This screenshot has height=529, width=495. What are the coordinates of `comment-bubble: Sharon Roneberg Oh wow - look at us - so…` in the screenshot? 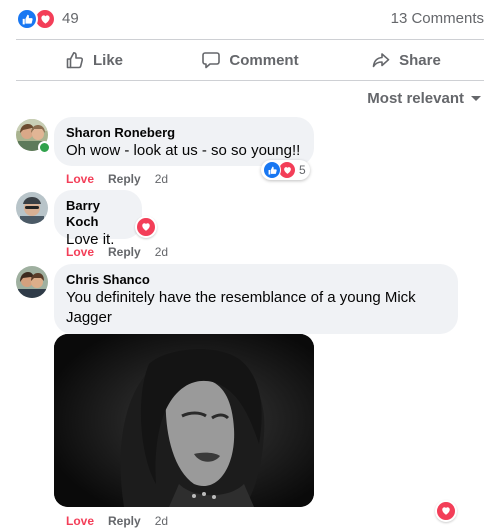 It's located at (184, 141).